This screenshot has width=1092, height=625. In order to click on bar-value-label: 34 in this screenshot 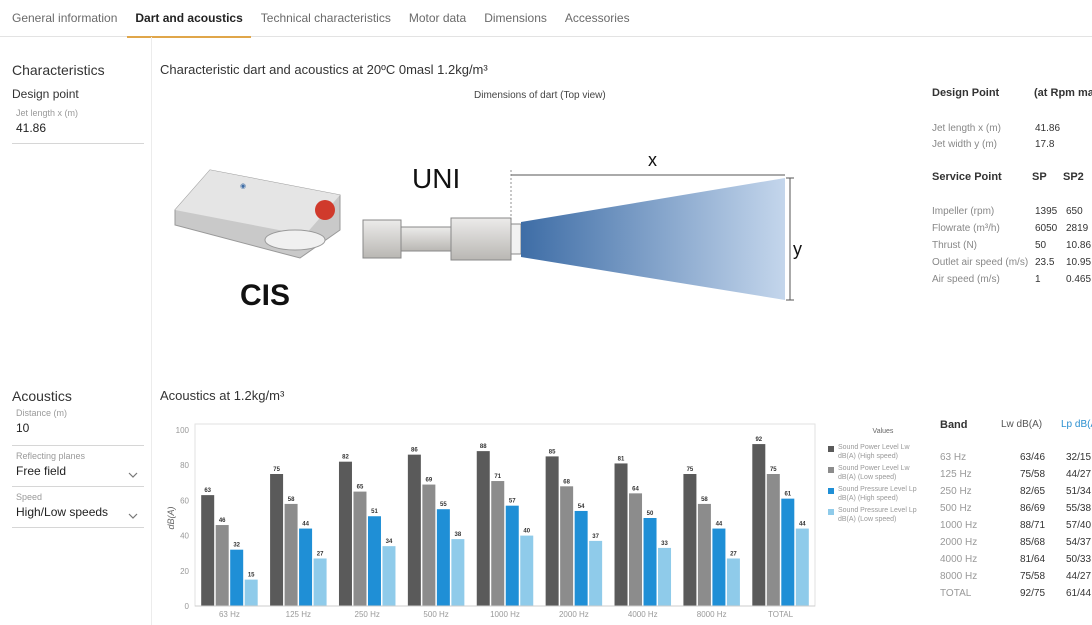, I will do `click(389, 542)`.